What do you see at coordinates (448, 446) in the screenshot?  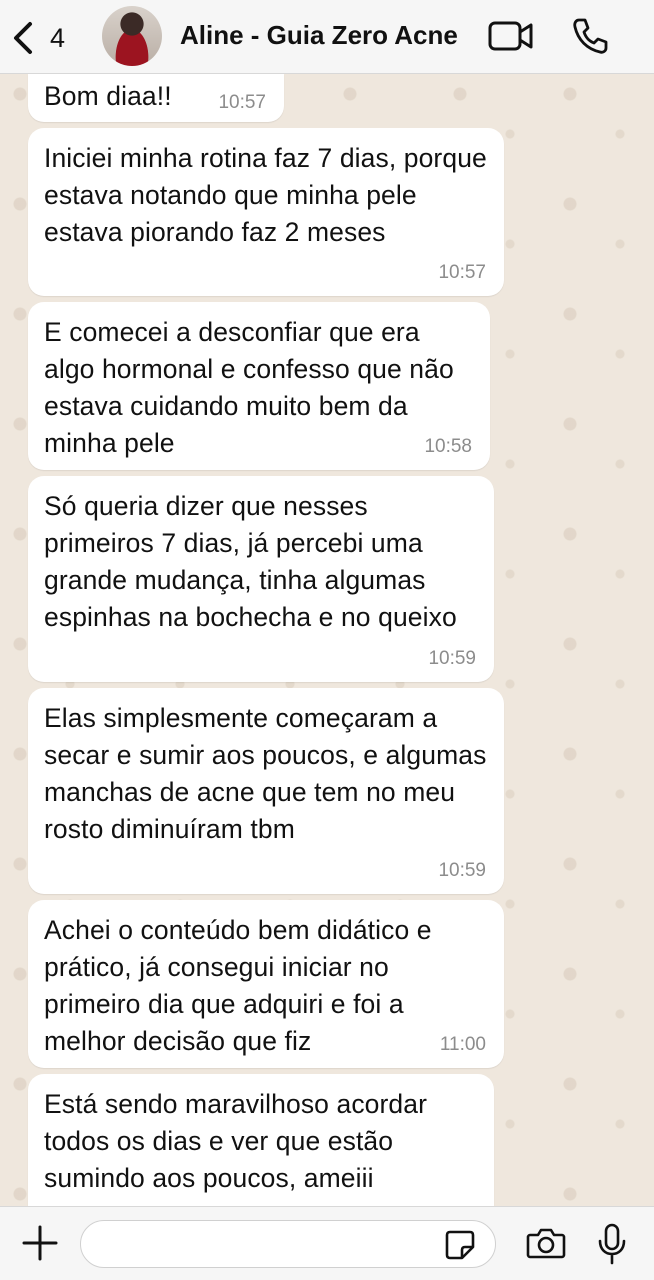 I see `message-time: 10:58` at bounding box center [448, 446].